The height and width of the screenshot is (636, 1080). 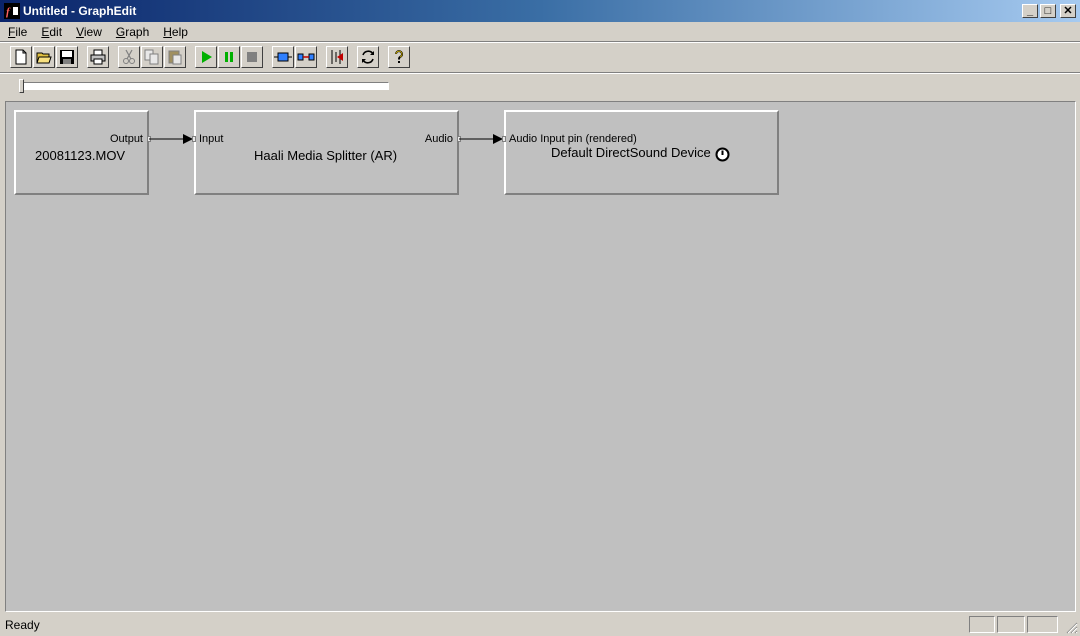 I want to click on maximize-button: □, so click(x=1048, y=11).